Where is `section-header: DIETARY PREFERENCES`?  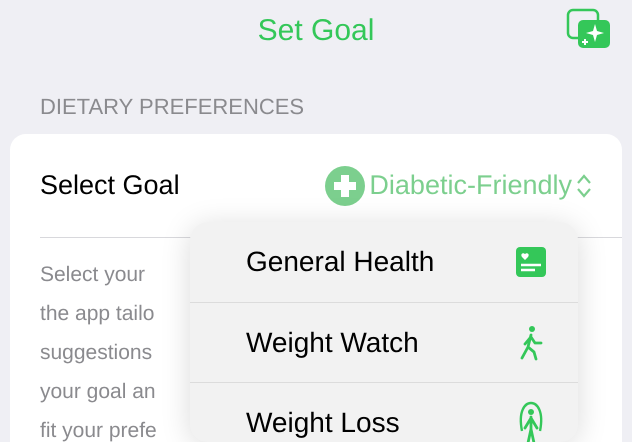 section-header: DIETARY PREFERENCES is located at coordinates (173, 107).